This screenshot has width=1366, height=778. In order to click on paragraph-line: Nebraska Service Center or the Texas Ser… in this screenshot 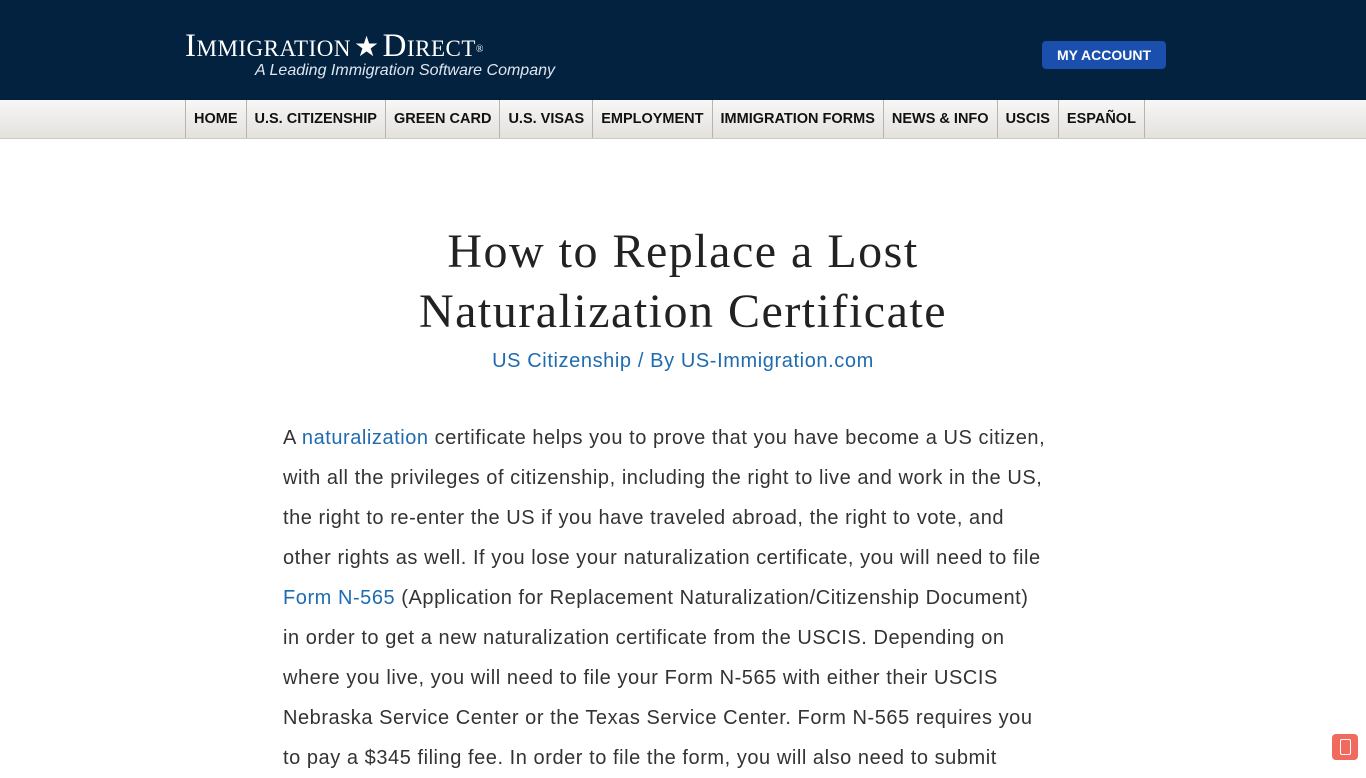, I will do `click(658, 718)`.